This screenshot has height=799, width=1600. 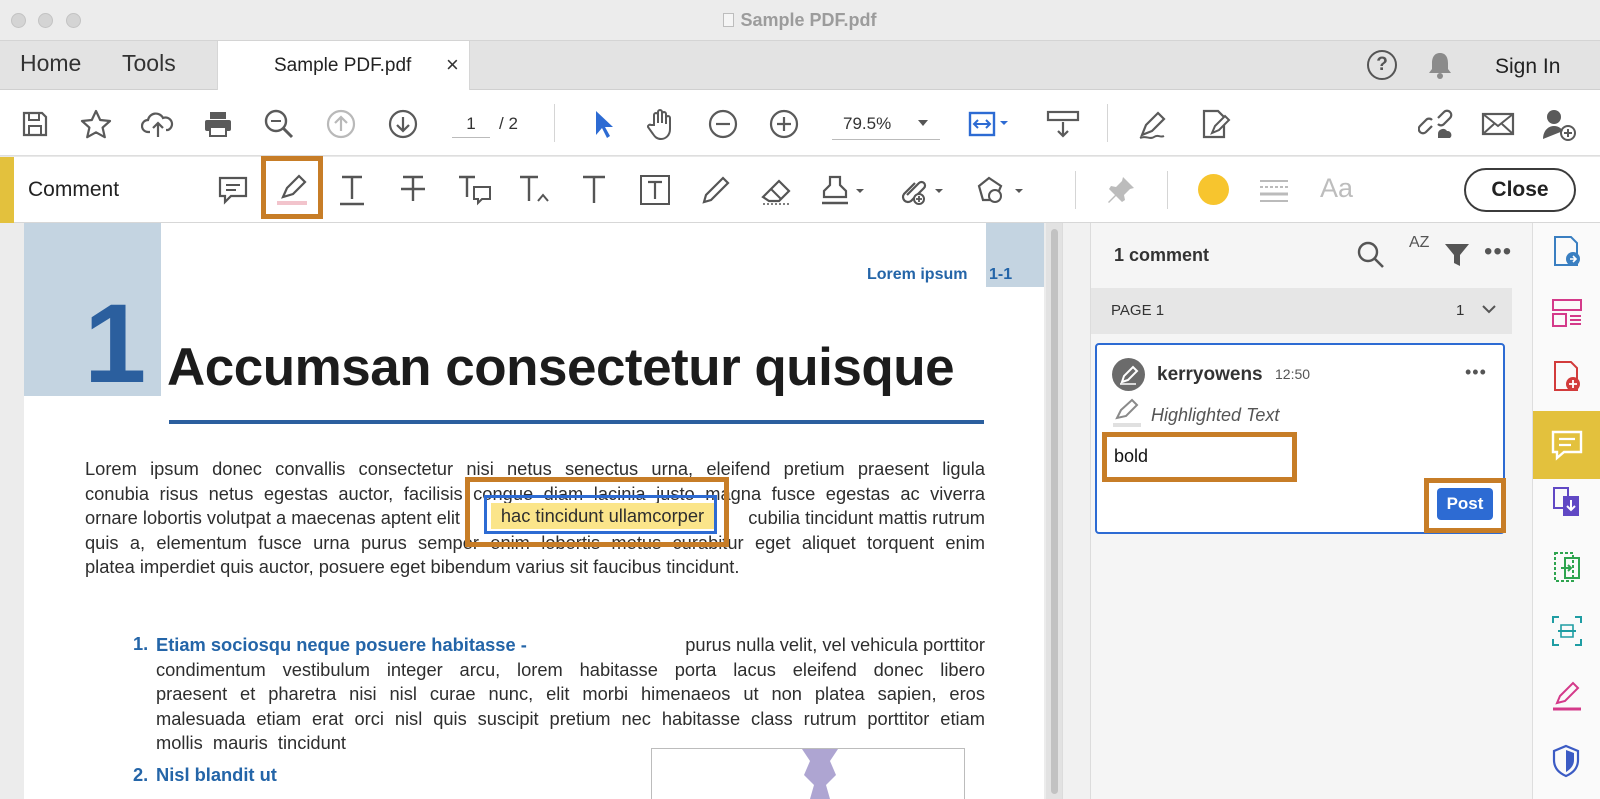 I want to click on eraser-icon, so click(x=777, y=190).